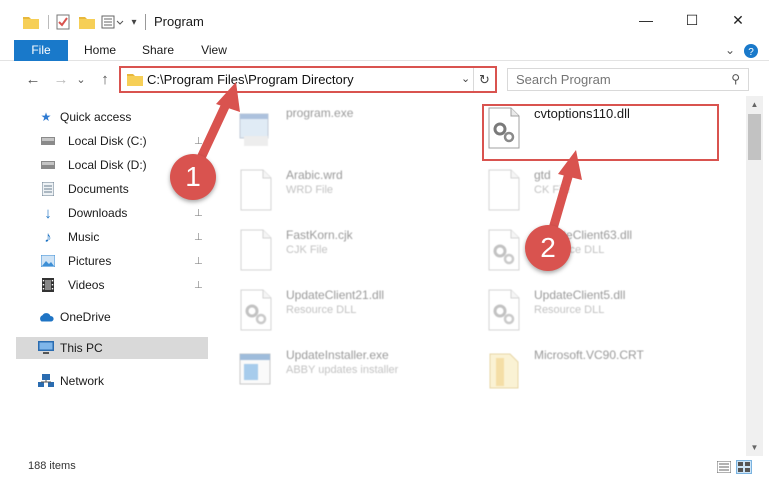 This screenshot has height=494, width=769. What do you see at coordinates (730, 50) in the screenshot?
I see `ribbon-expand-icon: ⌄` at bounding box center [730, 50].